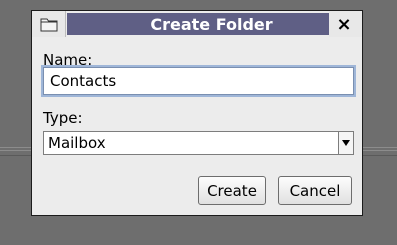 The image size is (397, 245). Describe the element at coordinates (198, 81) in the screenshot. I see `folder-name-input` at that location.